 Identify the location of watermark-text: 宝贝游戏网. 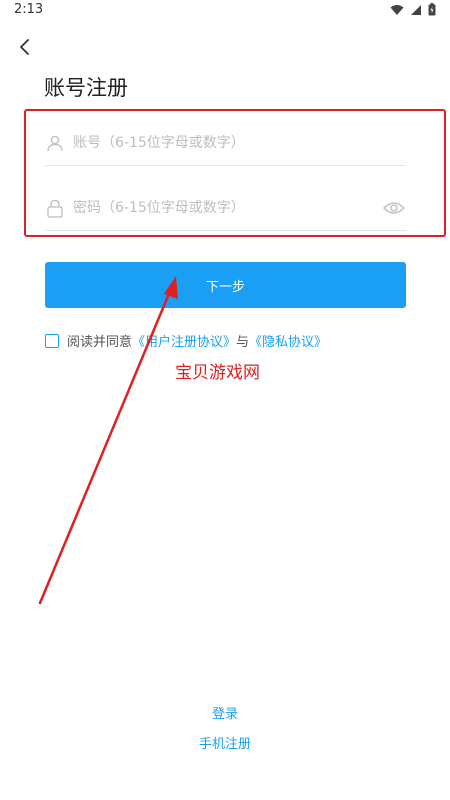
(217, 373).